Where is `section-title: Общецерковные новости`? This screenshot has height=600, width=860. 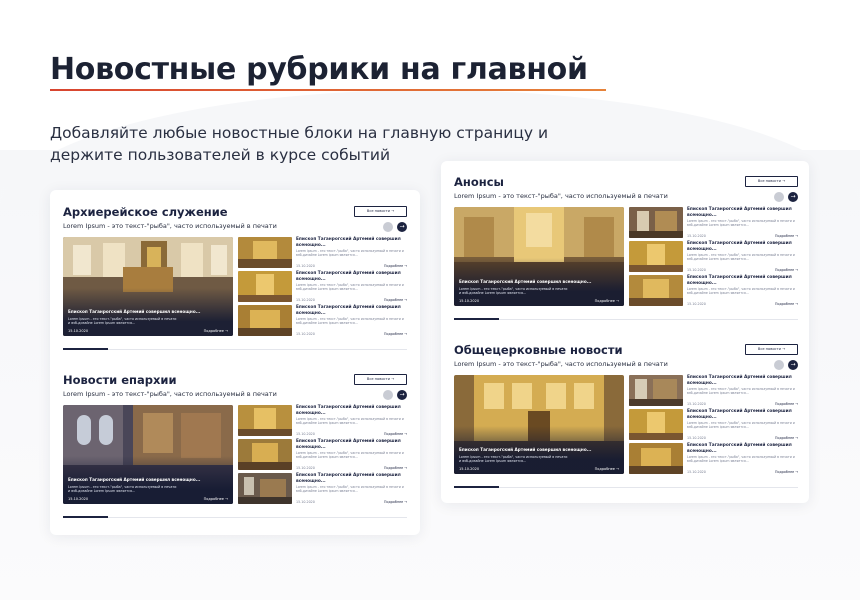
section-title: Общецерковные новости is located at coordinates (538, 350).